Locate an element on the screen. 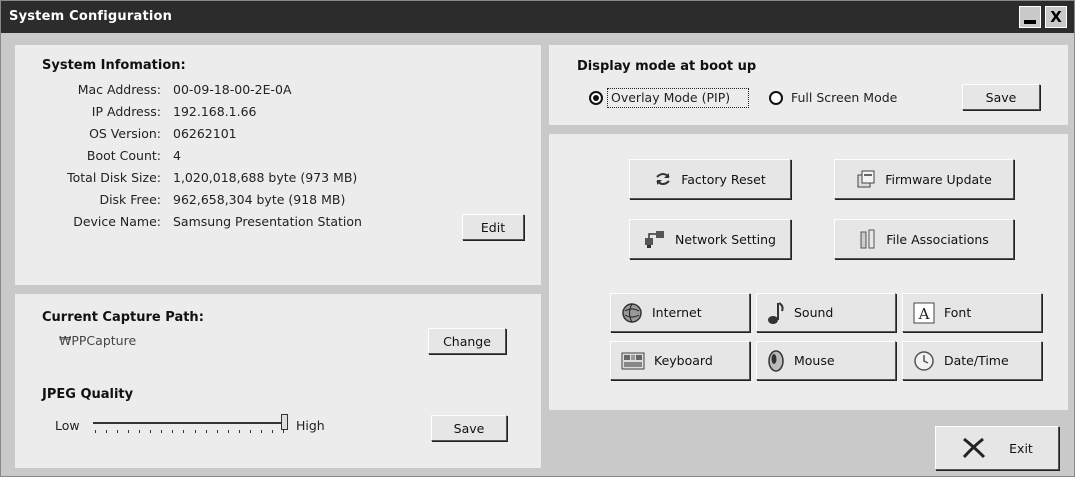 The image size is (1075, 477). file-associations-icon is located at coordinates (868, 239).